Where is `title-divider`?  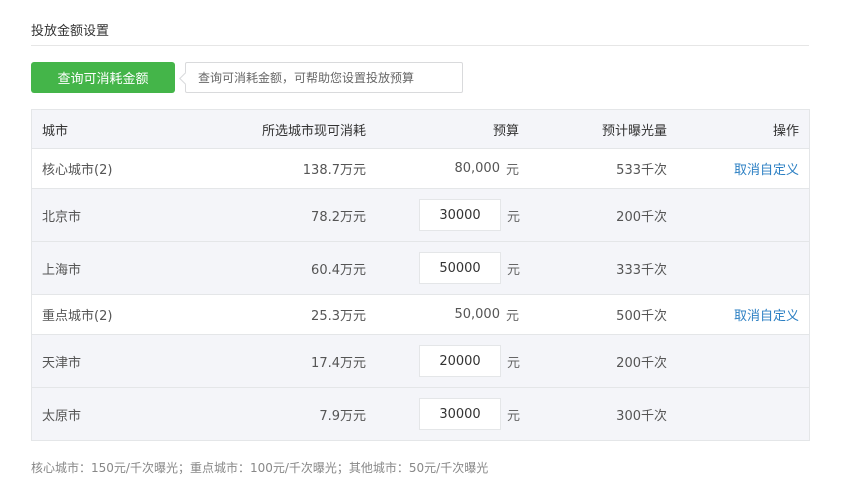
title-divider is located at coordinates (420, 45).